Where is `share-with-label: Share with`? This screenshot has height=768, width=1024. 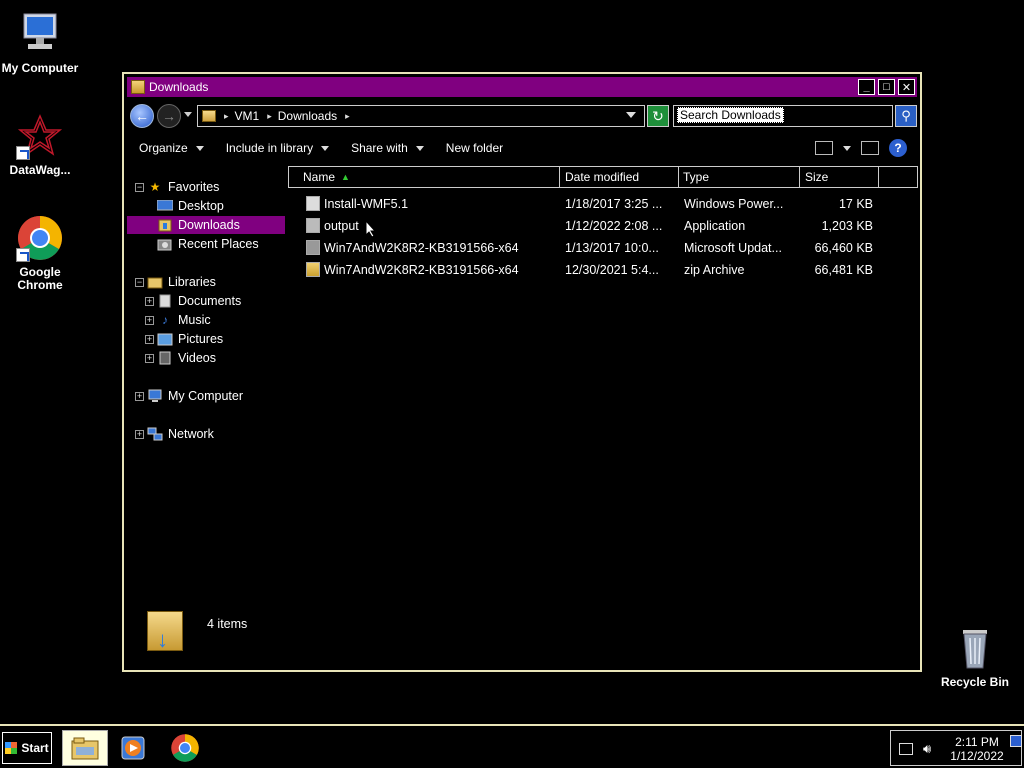
share-with-label: Share with is located at coordinates (379, 148).